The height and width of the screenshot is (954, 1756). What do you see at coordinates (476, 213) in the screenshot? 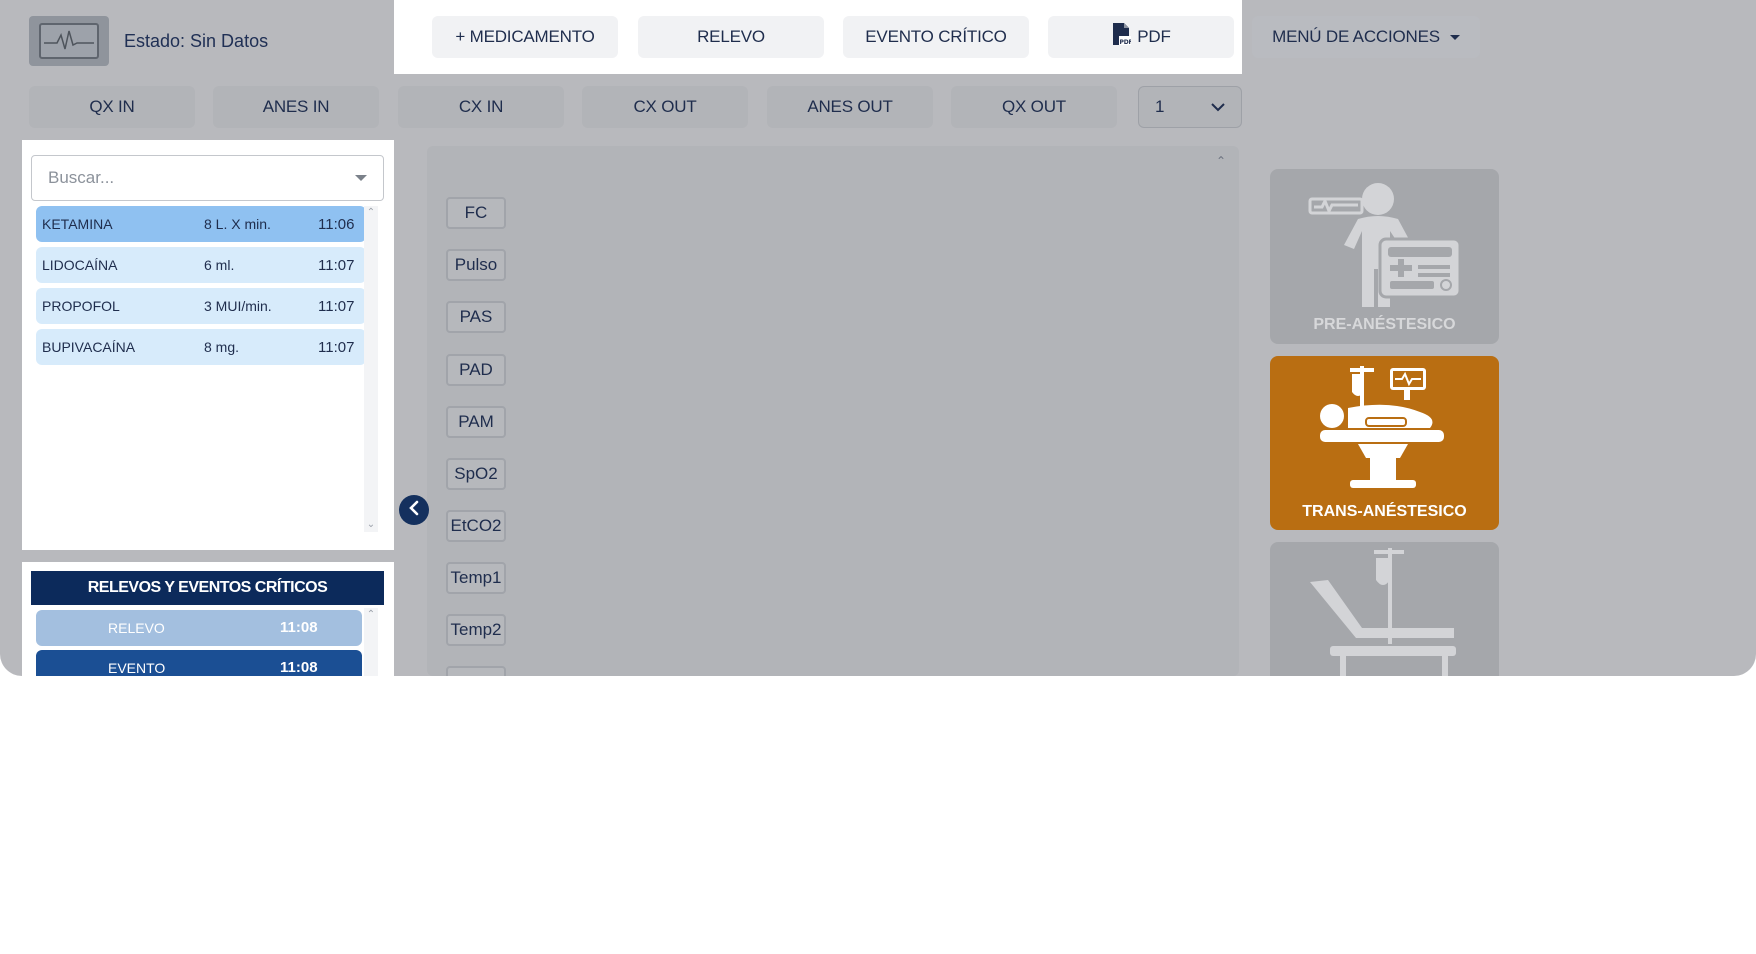
I see `param-fc-button: FC` at bounding box center [476, 213].